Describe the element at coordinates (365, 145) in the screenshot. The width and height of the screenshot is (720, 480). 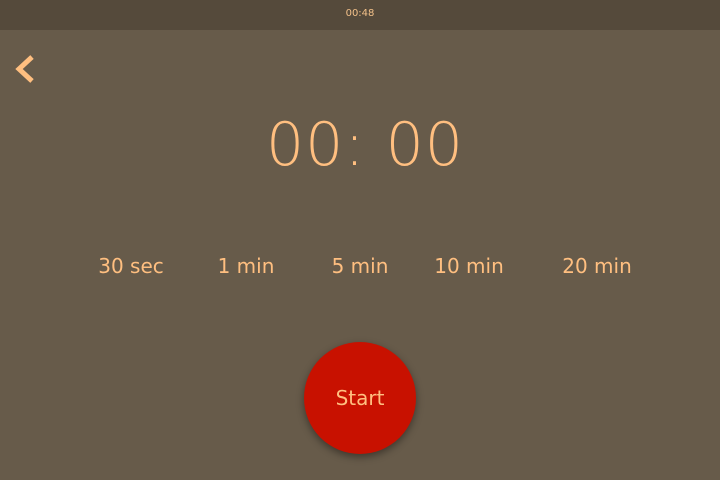
I see `timer-display: 00` at that location.